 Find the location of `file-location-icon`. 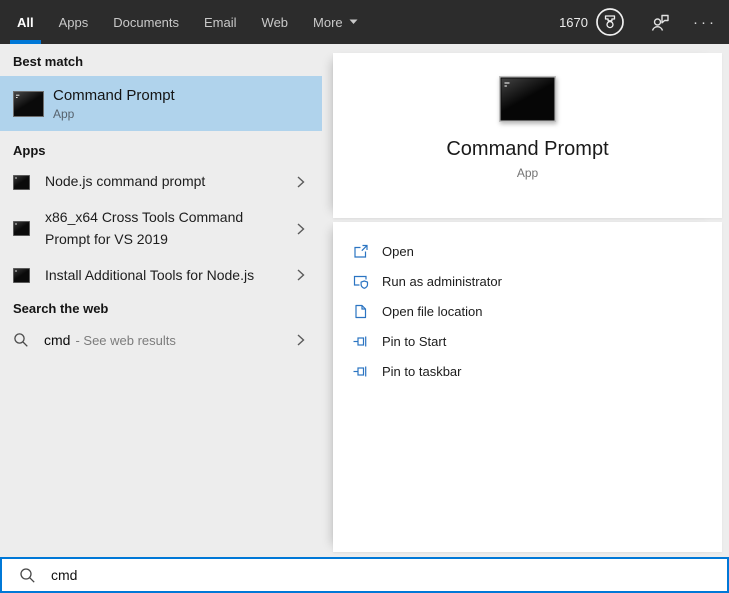

file-location-icon is located at coordinates (360, 311).